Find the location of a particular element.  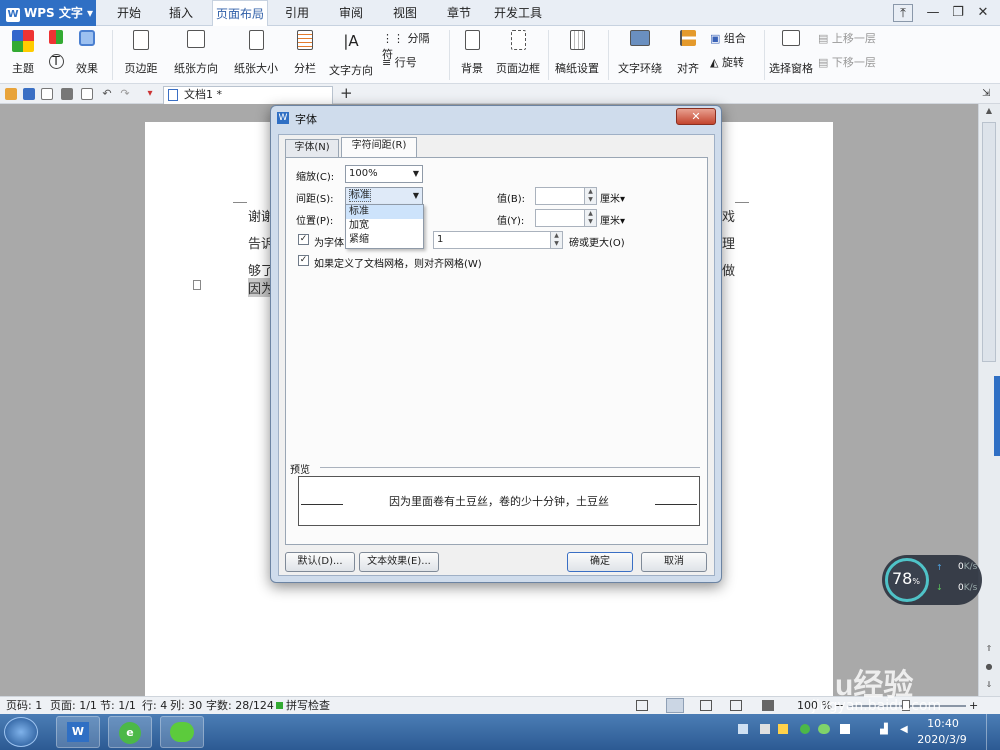

spacing-select: 标准 ▼ is located at coordinates (384, 196).